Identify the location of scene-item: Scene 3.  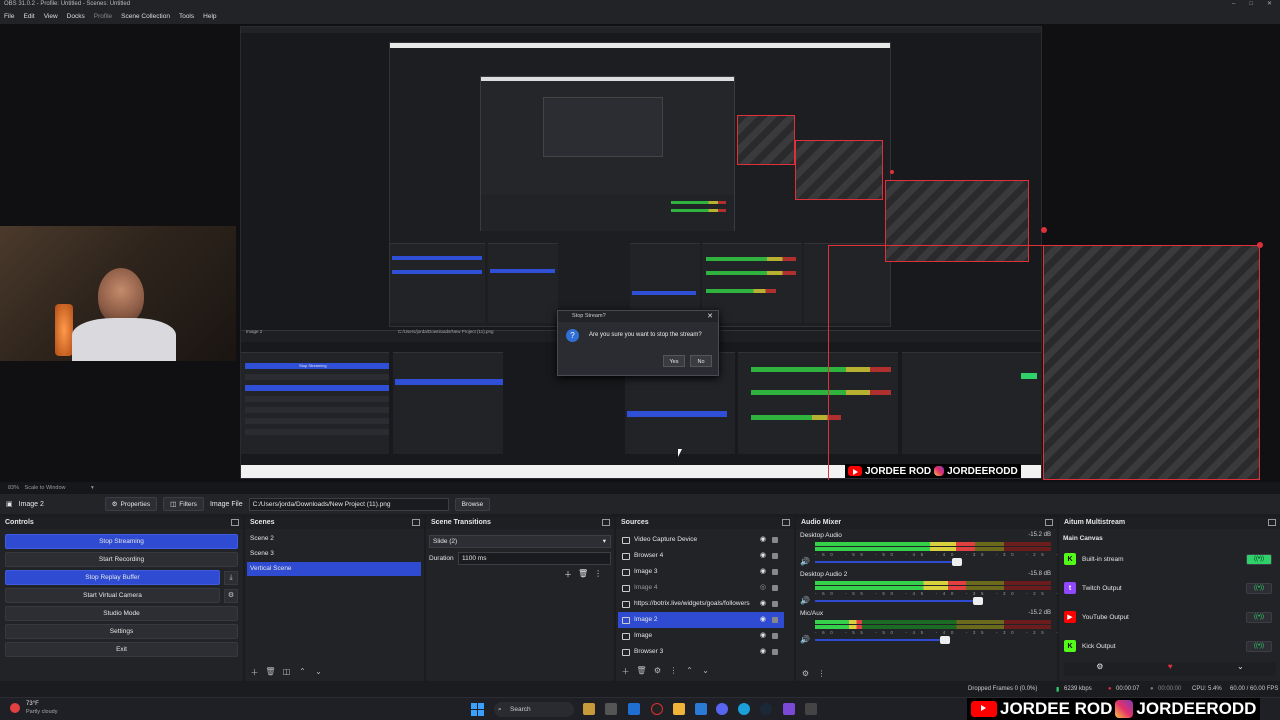
(334, 554).